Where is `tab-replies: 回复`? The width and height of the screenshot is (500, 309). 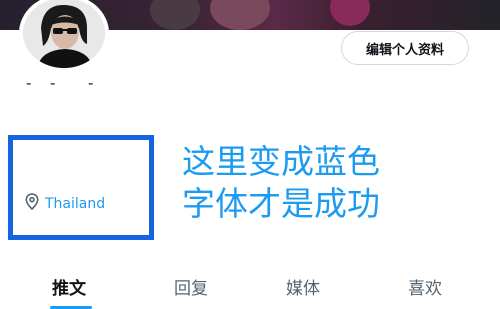 tab-replies: 回复 is located at coordinates (191, 286).